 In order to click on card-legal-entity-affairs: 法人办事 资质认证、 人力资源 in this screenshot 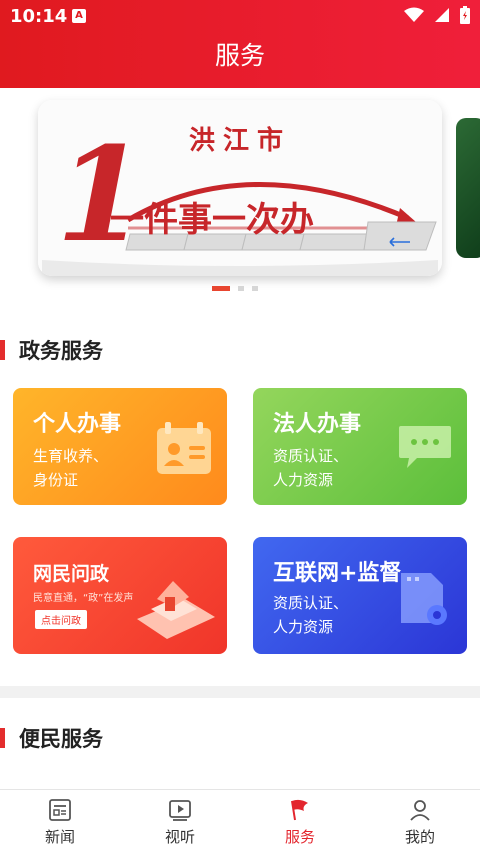, I will do `click(360, 446)`.